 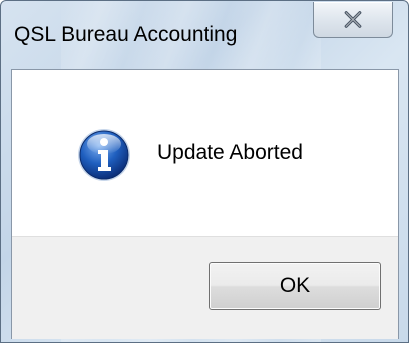 I want to click on info-icon, so click(x=104, y=155).